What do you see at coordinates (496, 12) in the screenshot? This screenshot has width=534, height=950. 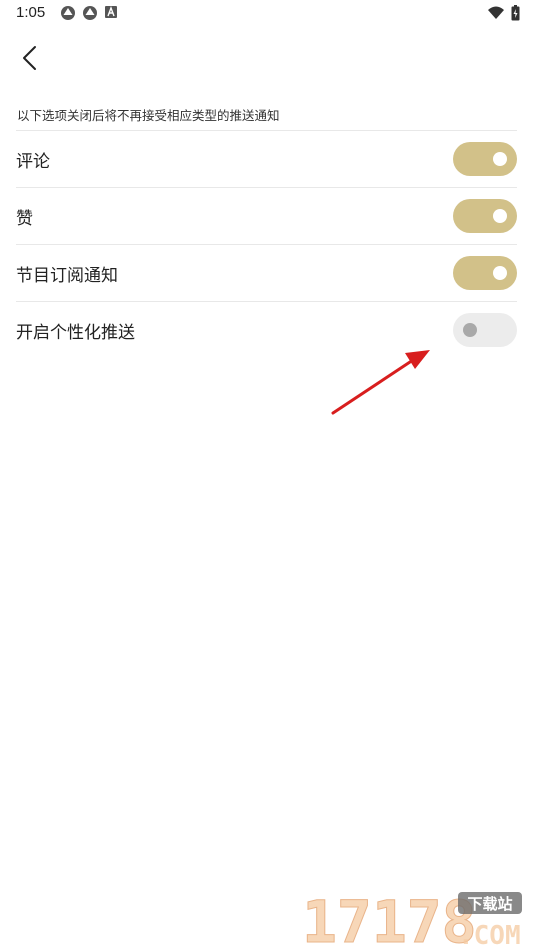 I see `wifi-icon` at bounding box center [496, 12].